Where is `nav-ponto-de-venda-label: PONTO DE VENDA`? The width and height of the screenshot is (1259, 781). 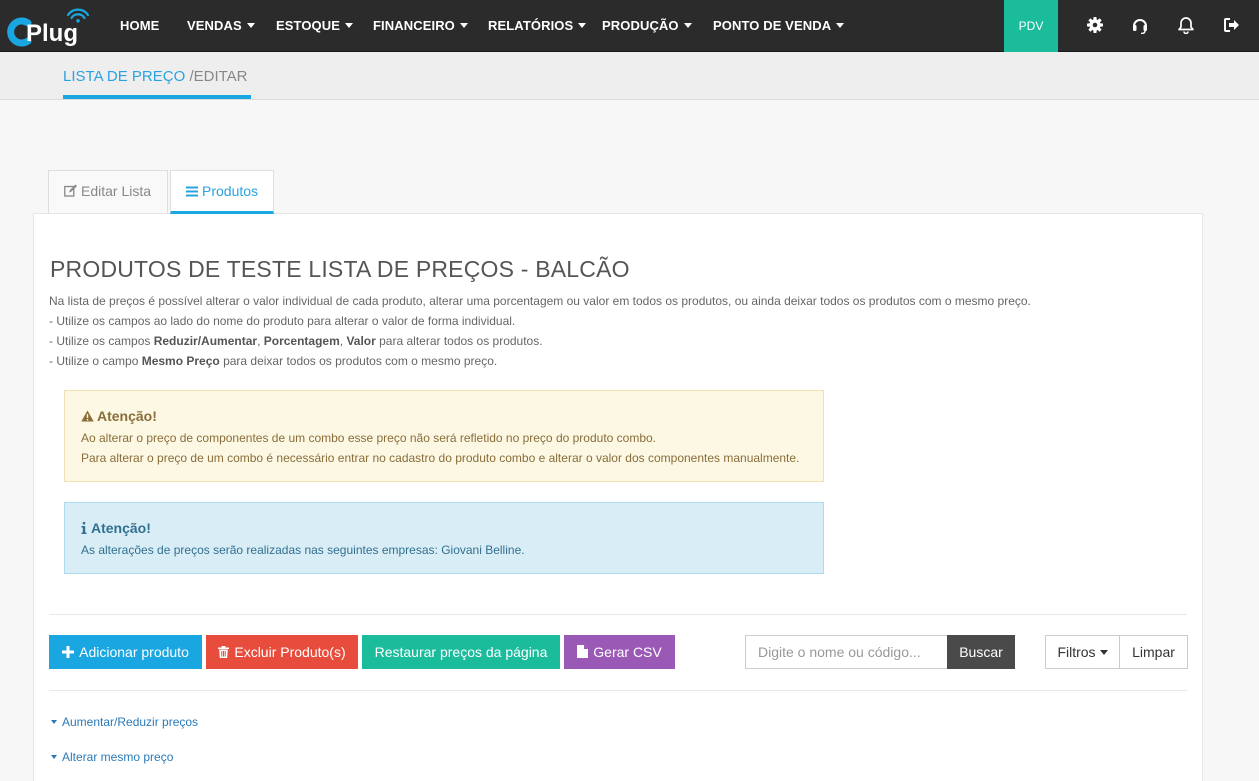
nav-ponto-de-venda-label: PONTO DE VENDA is located at coordinates (772, 25).